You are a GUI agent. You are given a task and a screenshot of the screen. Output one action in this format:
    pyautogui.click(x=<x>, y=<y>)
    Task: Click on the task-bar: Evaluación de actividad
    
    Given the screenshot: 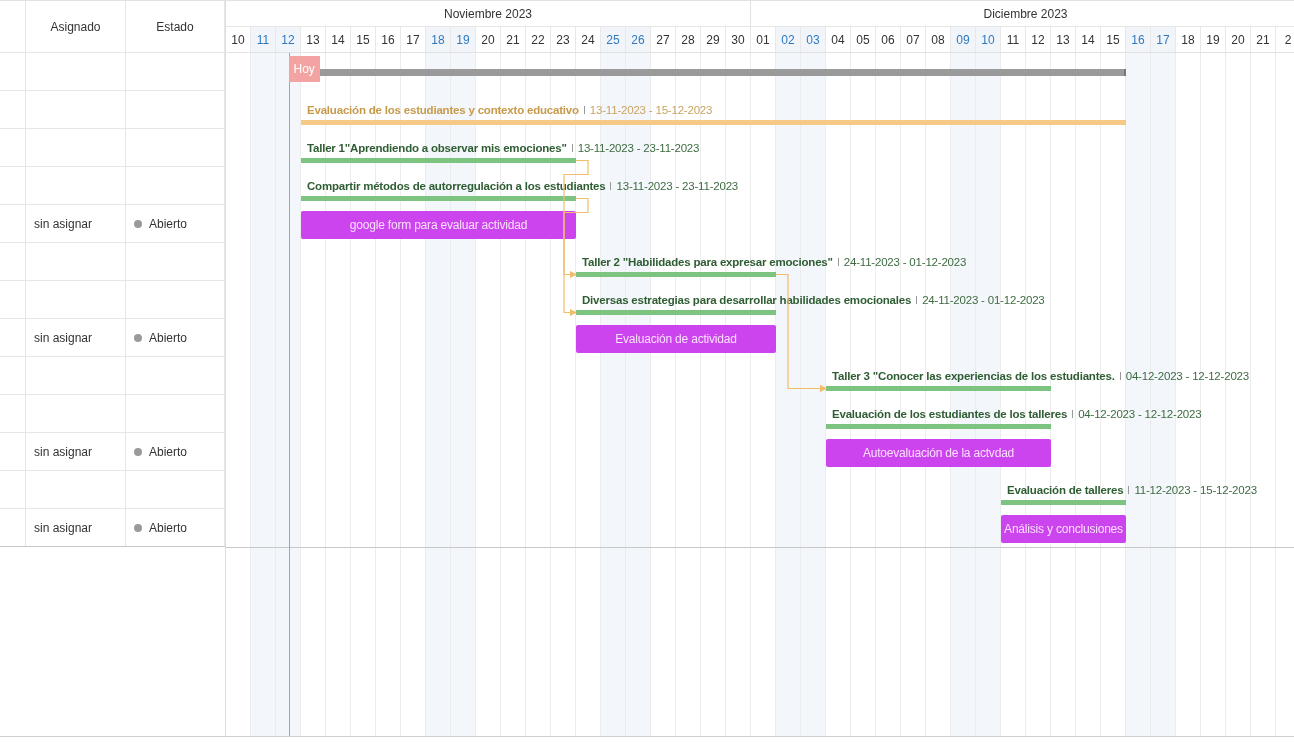 What is the action you would take?
    pyautogui.click(x=676, y=339)
    